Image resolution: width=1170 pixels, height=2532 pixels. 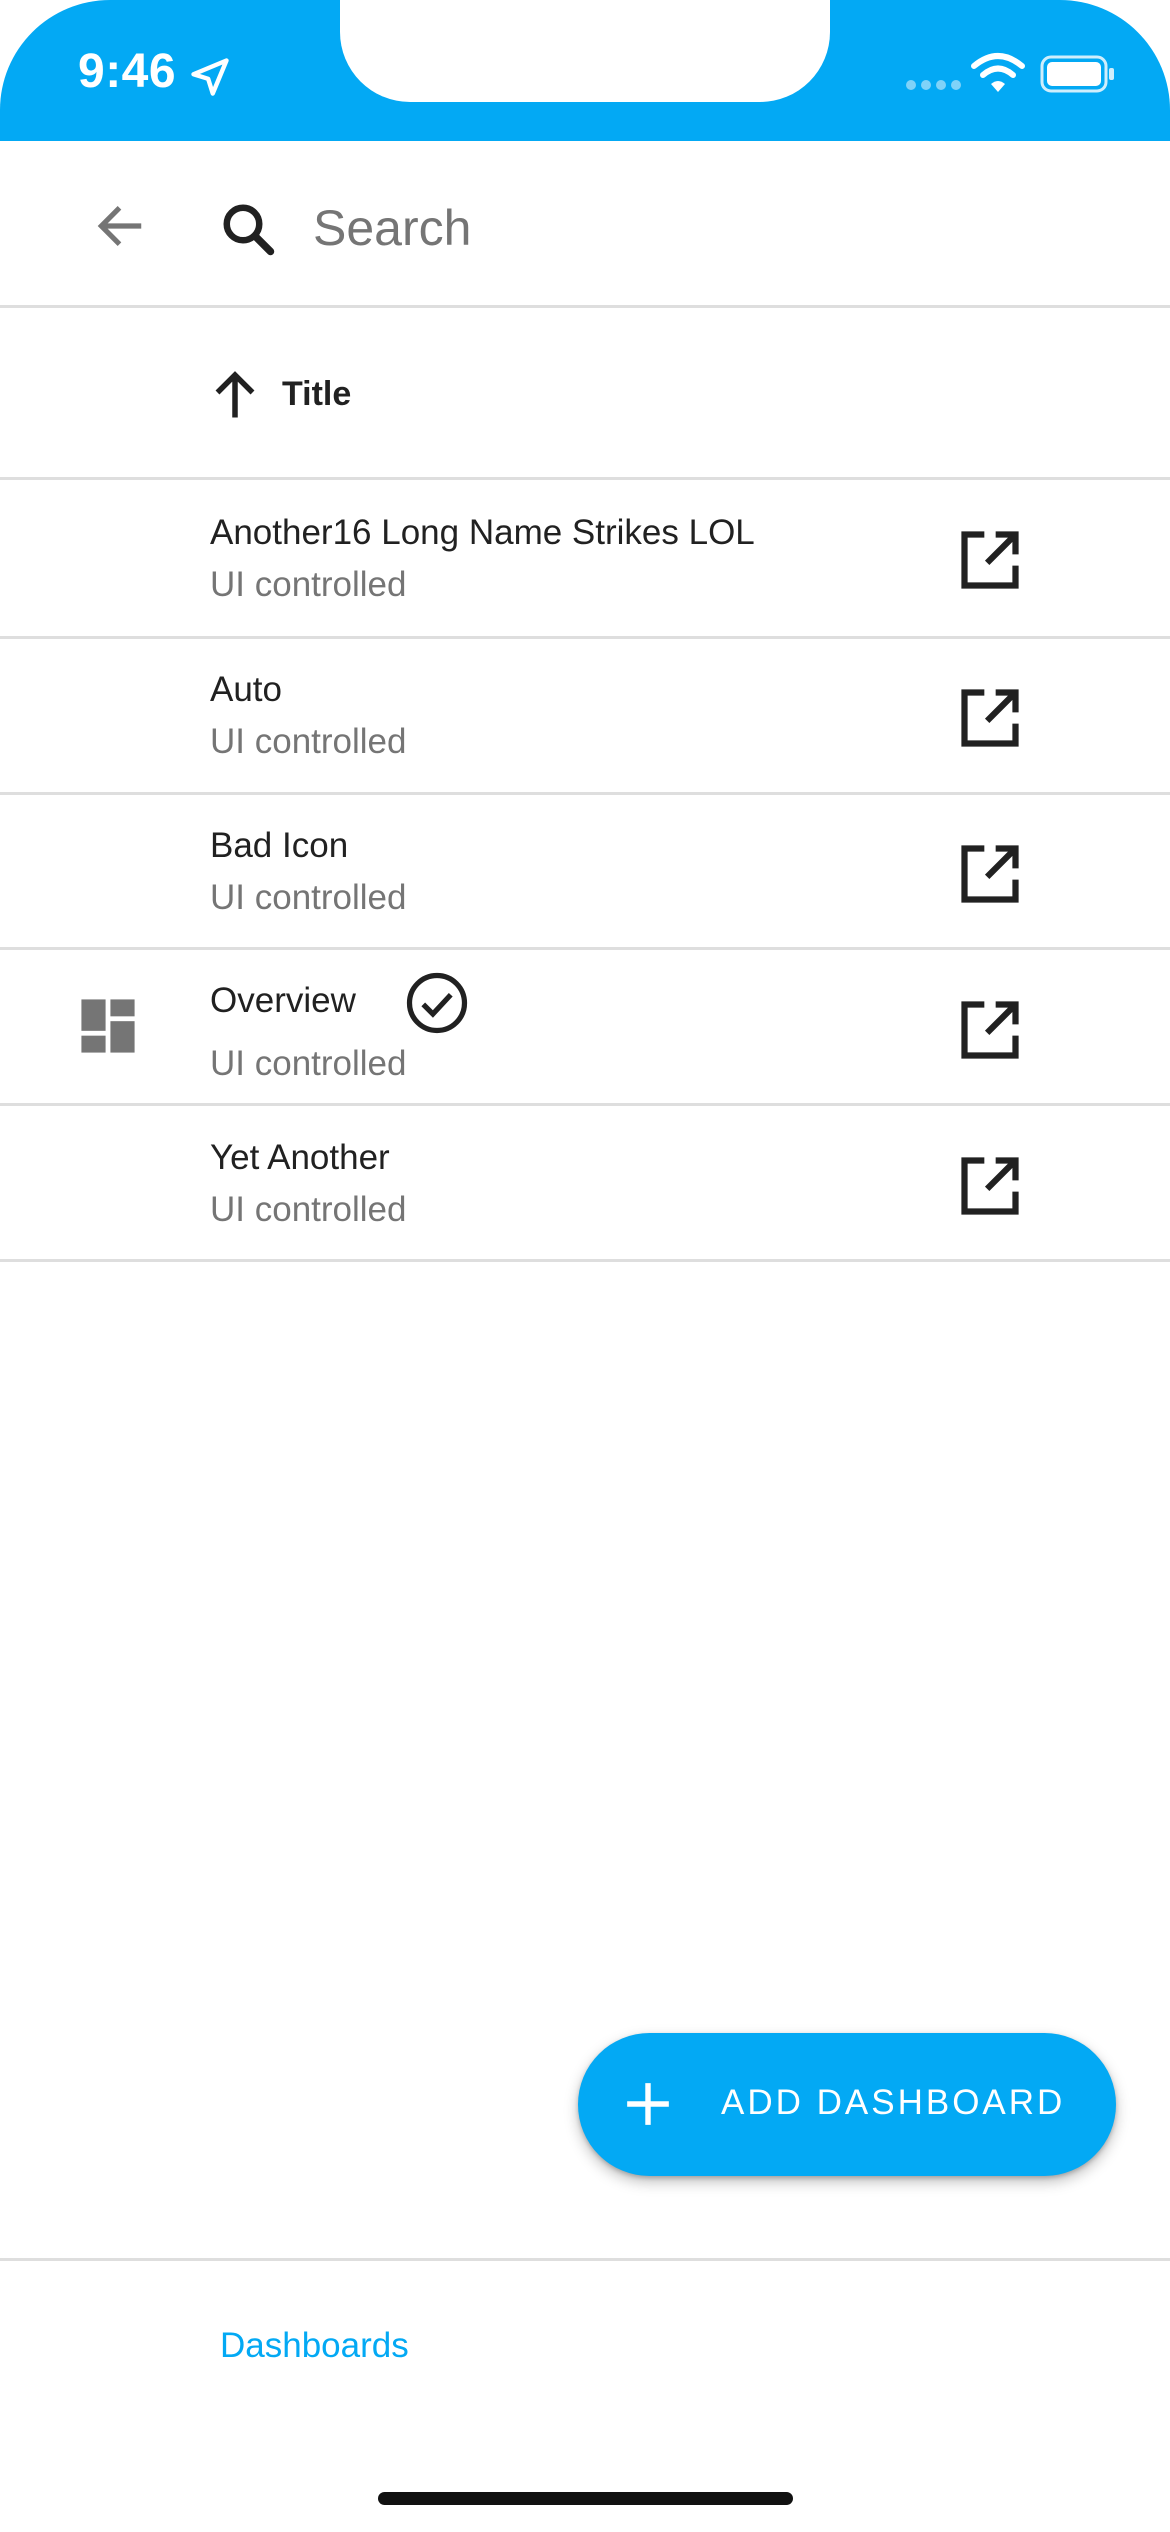 What do you see at coordinates (437, 1003) in the screenshot?
I see `check-circle-icon` at bounding box center [437, 1003].